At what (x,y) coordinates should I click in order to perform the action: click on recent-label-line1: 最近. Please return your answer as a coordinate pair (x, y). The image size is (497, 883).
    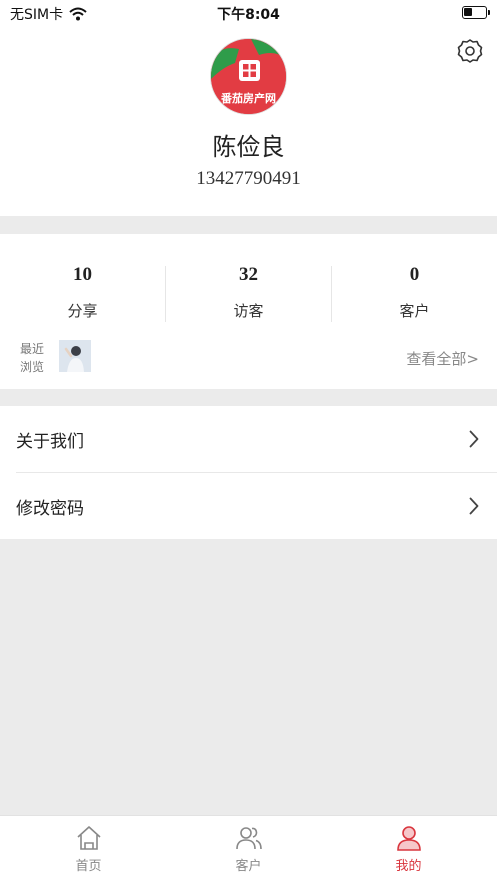
    Looking at the image, I should click on (32, 349).